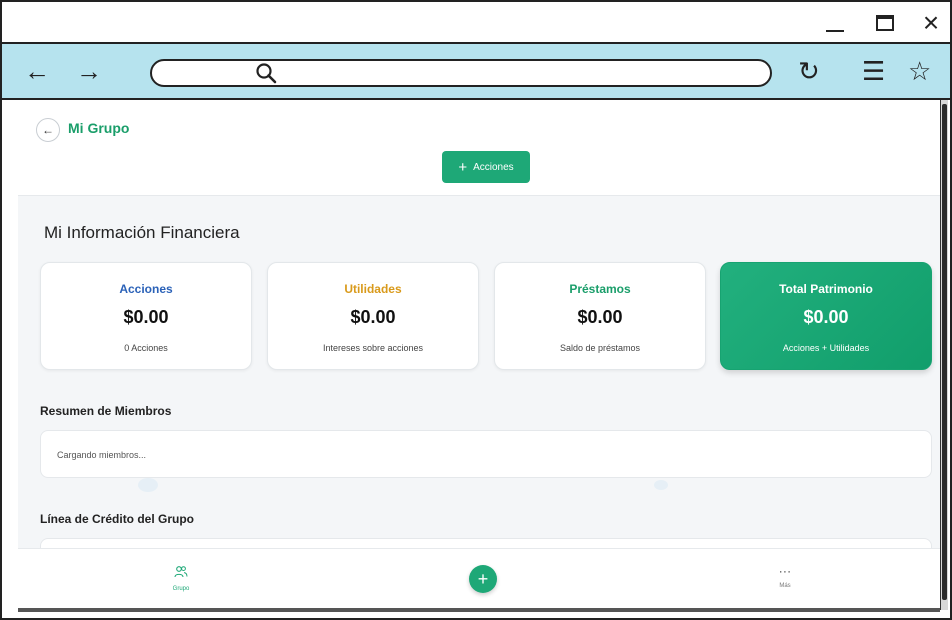 This screenshot has height=620, width=952. What do you see at coordinates (146, 289) in the screenshot?
I see `card-label: Acciones` at bounding box center [146, 289].